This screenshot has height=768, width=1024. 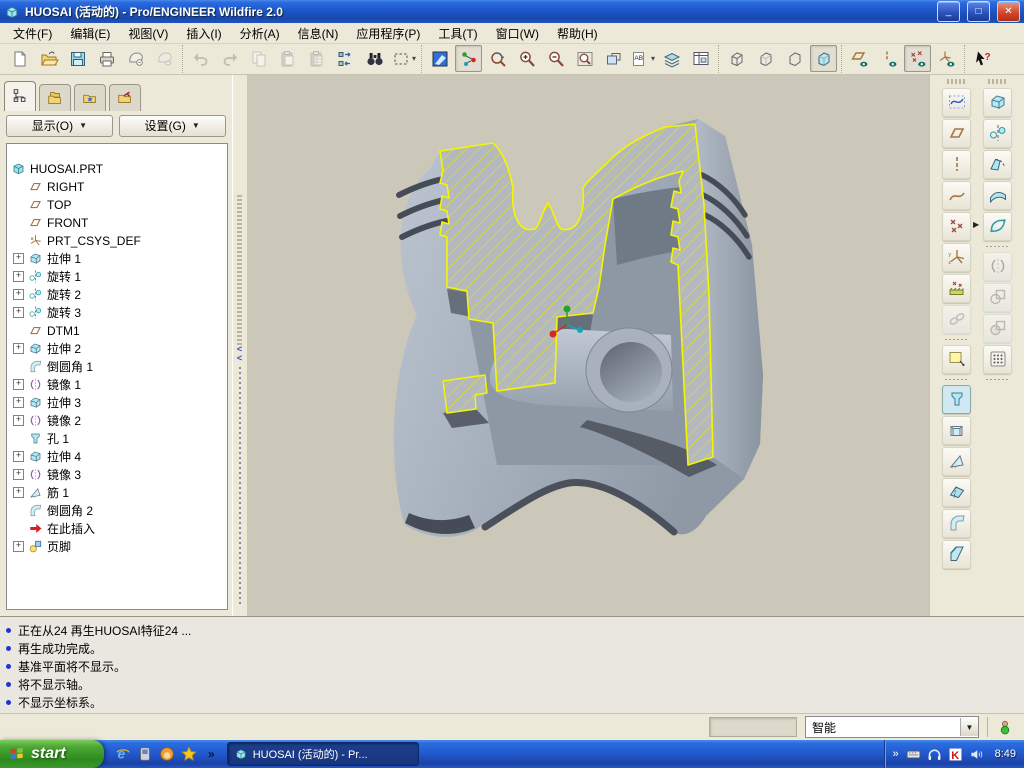 What do you see at coordinates (957, 554) in the screenshot?
I see `chamfer-button` at bounding box center [957, 554].